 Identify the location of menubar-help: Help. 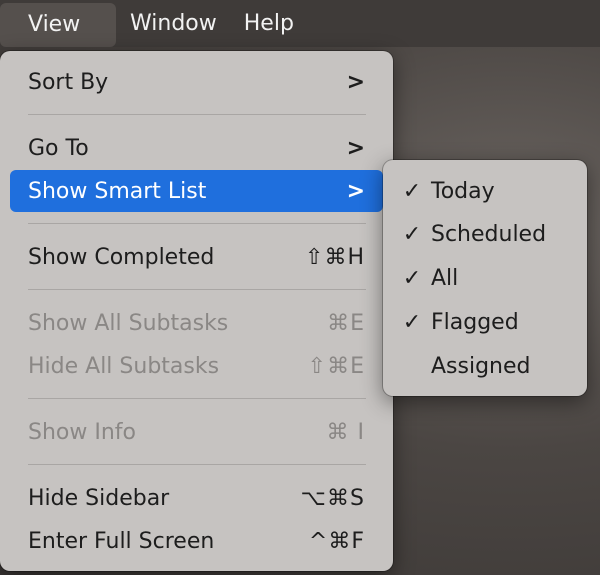
(269, 23).